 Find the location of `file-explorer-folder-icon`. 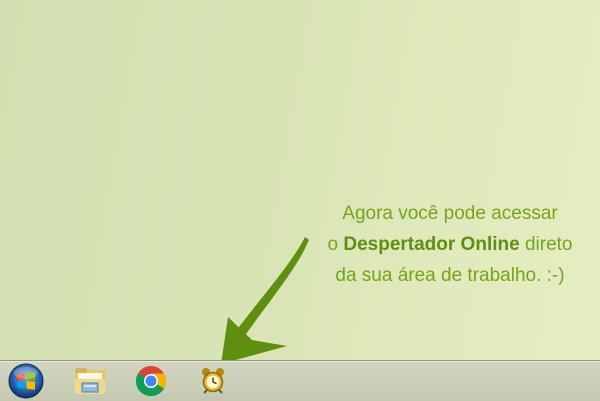

file-explorer-folder-icon is located at coordinates (90, 381).